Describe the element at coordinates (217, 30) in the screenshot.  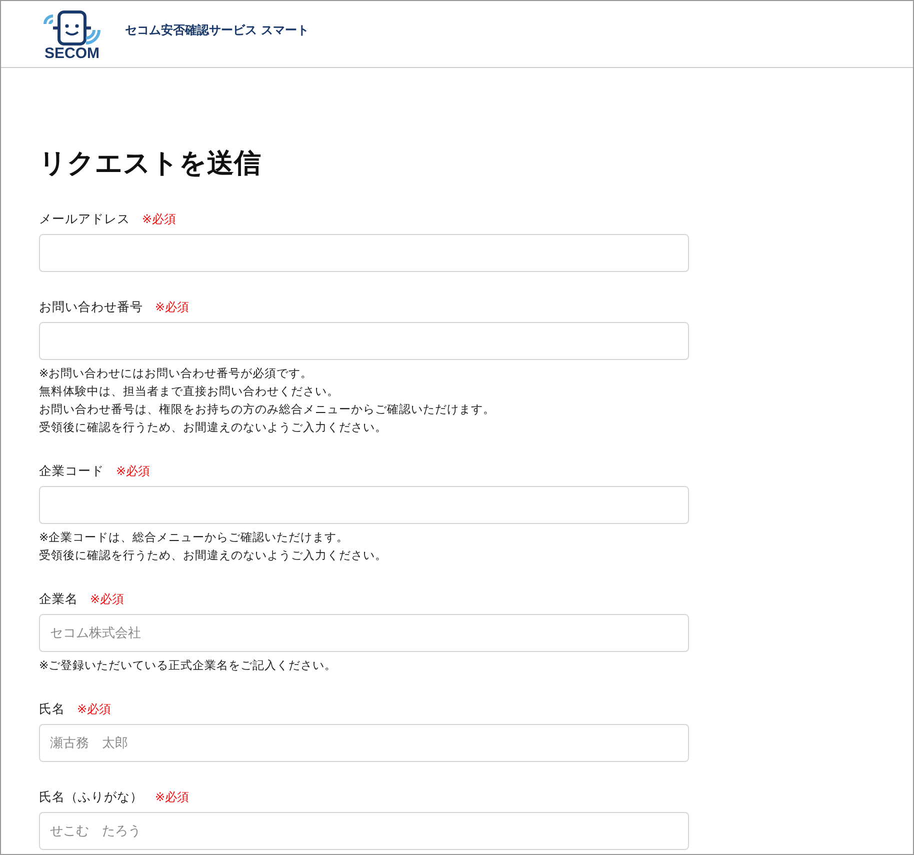
I see `service-name: セコム安否確認サービス スマート` at that location.